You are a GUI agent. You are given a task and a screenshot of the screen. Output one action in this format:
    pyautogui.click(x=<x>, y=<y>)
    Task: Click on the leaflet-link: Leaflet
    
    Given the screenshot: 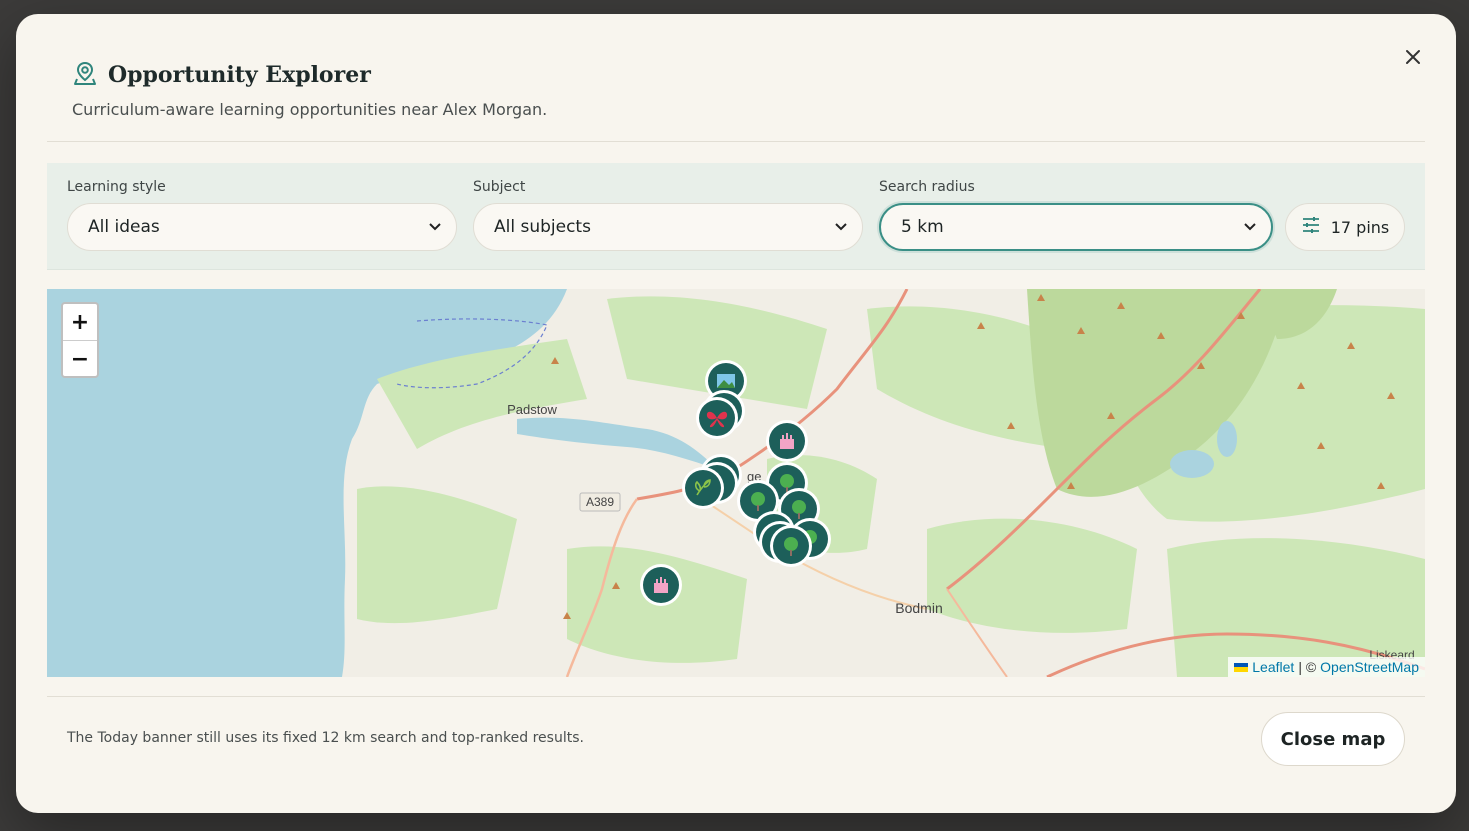 What is the action you would take?
    pyautogui.click(x=1273, y=667)
    